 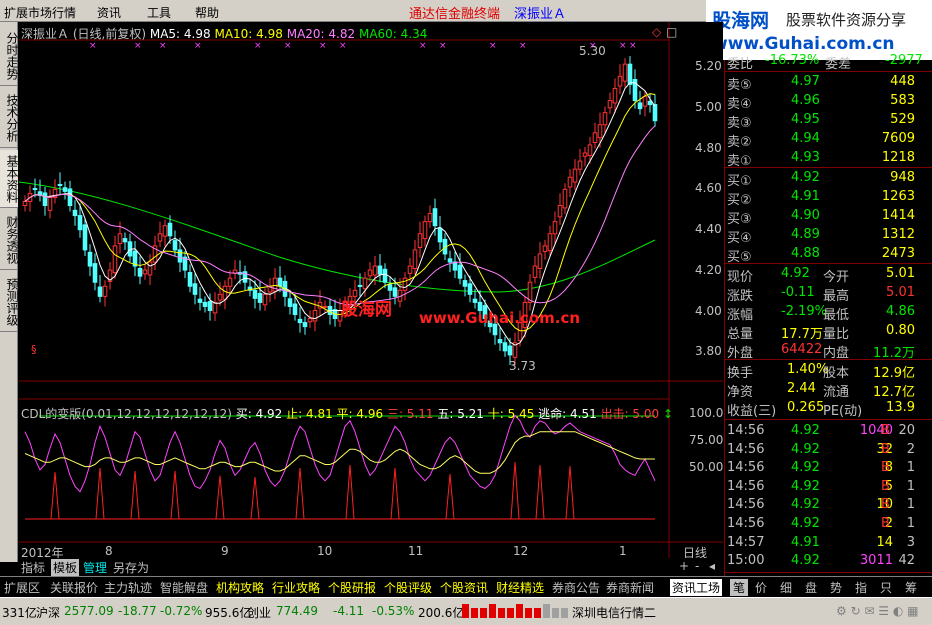 I want to click on sell-row: 卖③ 4.95 529, so click(x=828, y=121).